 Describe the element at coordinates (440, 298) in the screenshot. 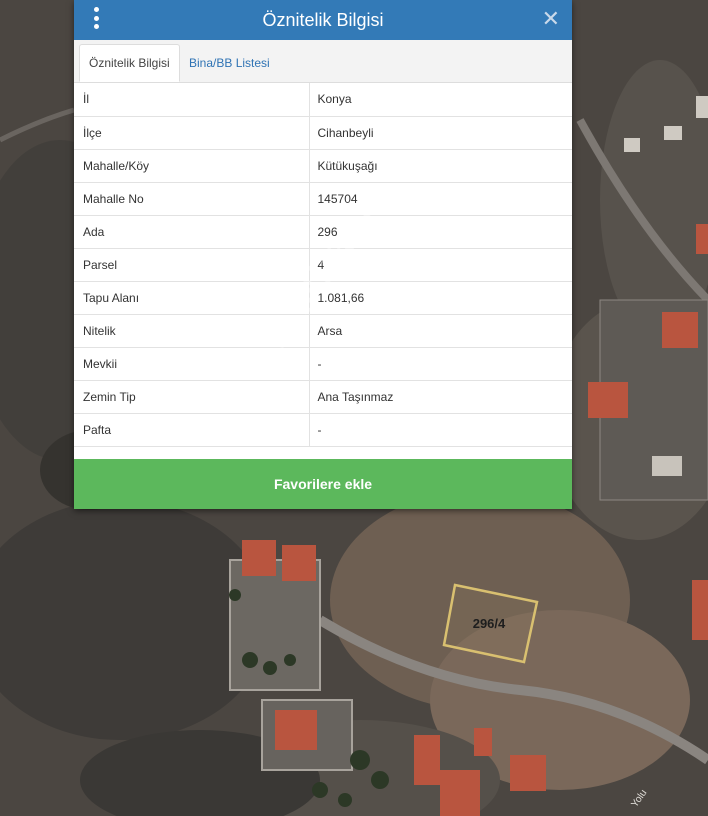

I see `row-value: 1.081,66` at that location.